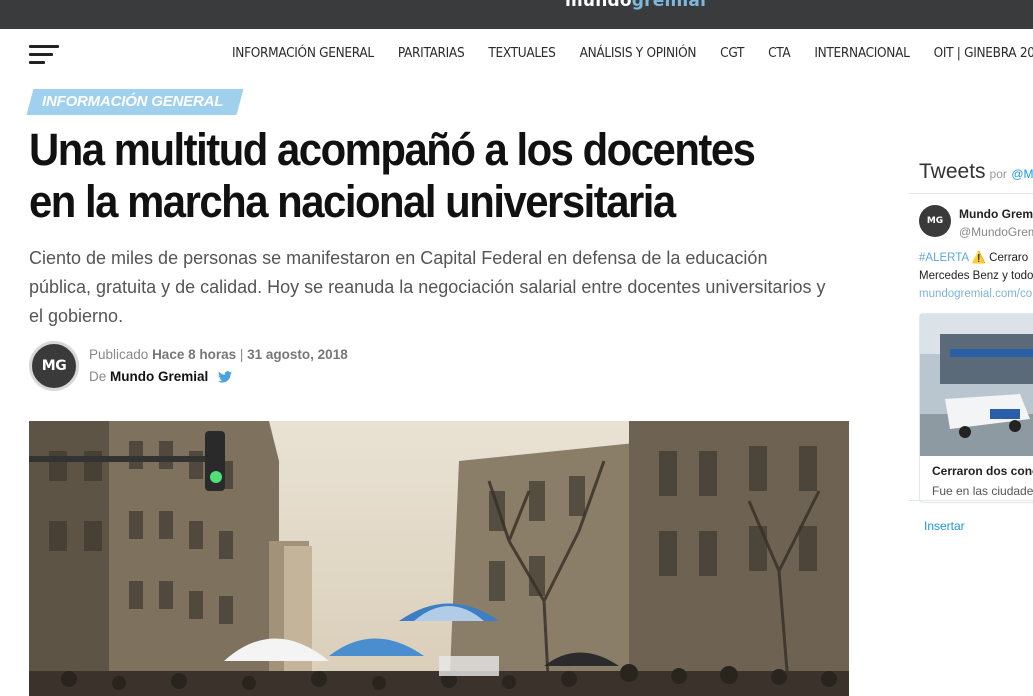 This screenshot has height=696, width=1033. I want to click on author-info: De Mundo Gremial, so click(161, 377).